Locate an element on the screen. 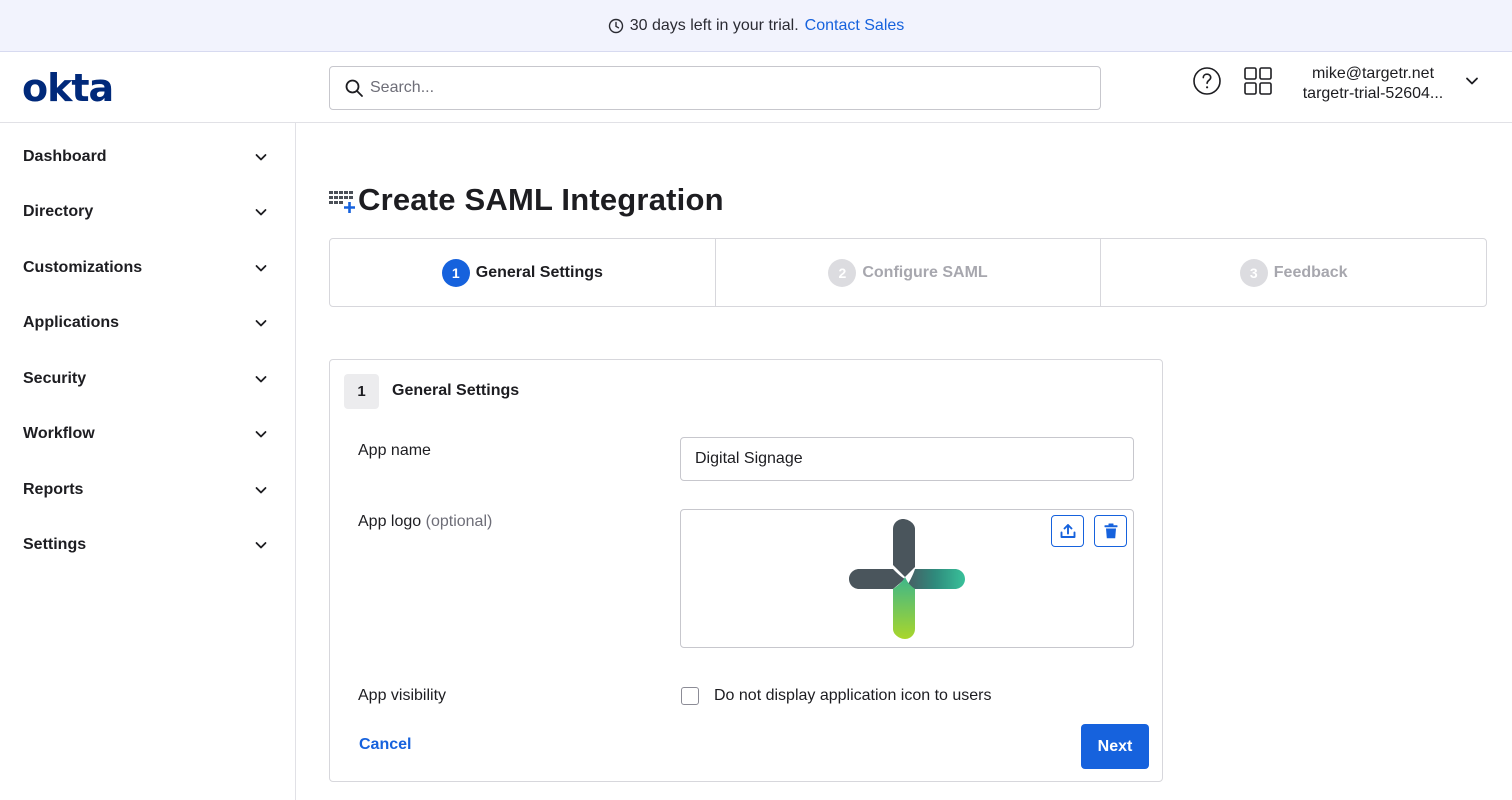  optional-hint: (optional) is located at coordinates (459, 521).